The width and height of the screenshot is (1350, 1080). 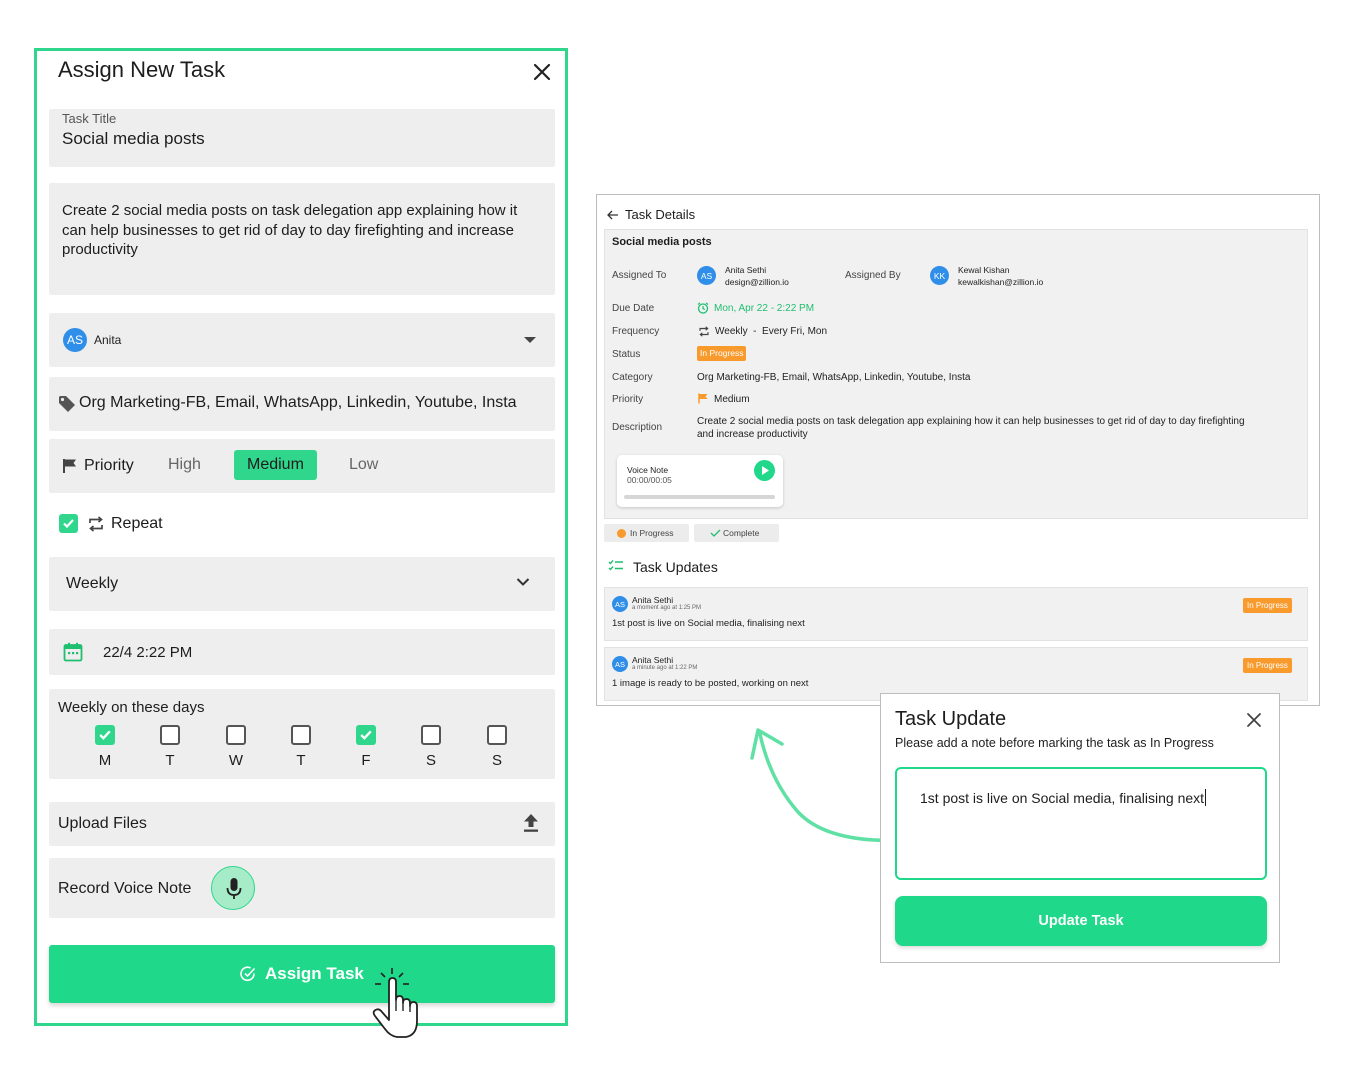 I want to click on assigned-by-label: Assigned By, so click(x=873, y=275).